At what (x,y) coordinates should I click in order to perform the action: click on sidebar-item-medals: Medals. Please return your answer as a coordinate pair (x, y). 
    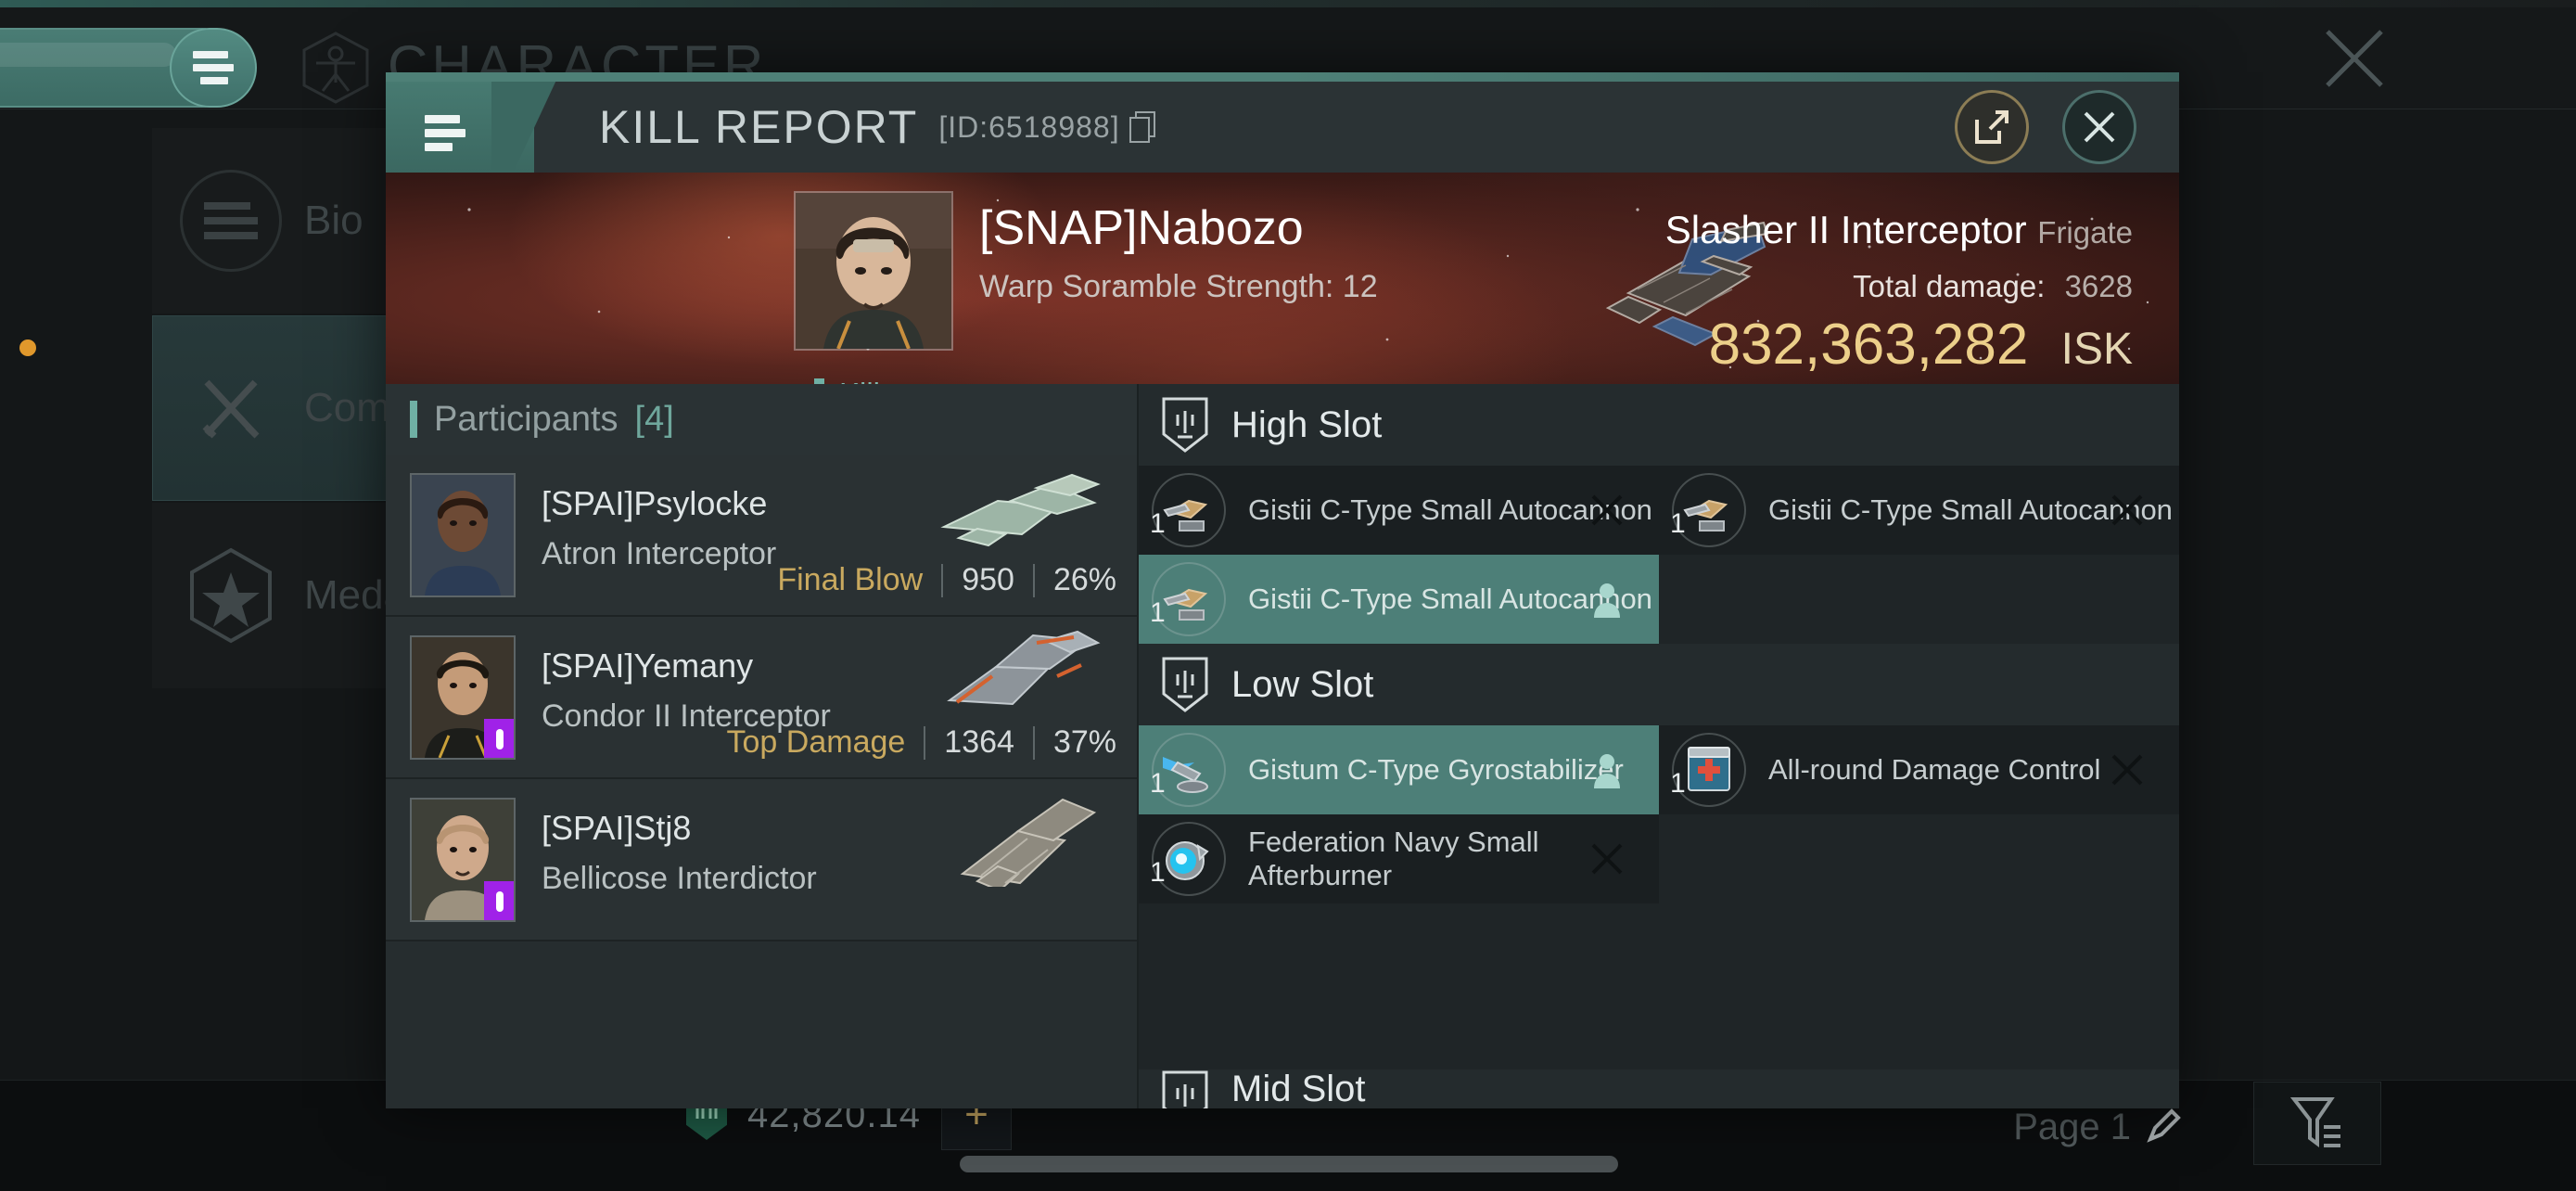
    Looking at the image, I should click on (294, 595).